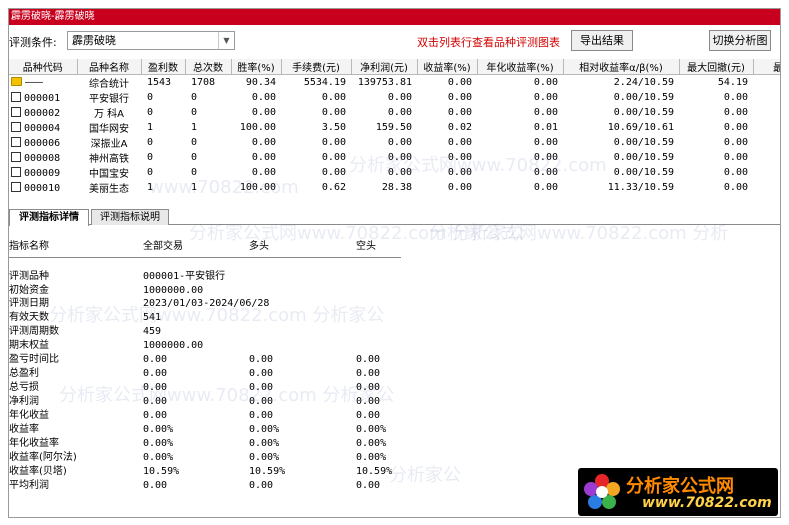 The image size is (789, 525). I want to click on flower-logo-icon, so click(602, 491).